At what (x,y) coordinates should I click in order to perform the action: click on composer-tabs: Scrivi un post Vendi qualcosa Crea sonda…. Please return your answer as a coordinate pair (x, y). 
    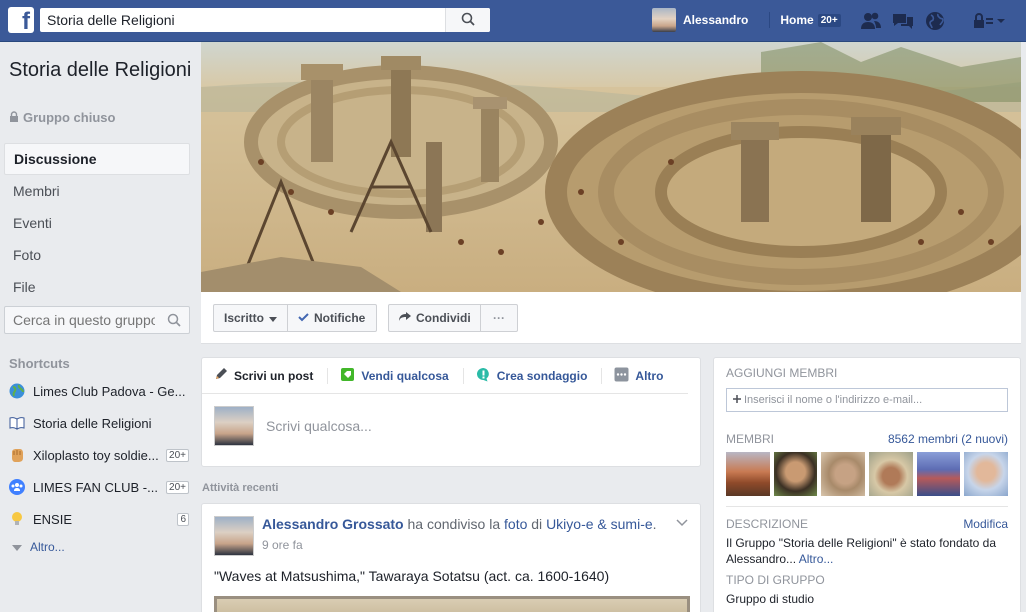
    Looking at the image, I should click on (445, 376).